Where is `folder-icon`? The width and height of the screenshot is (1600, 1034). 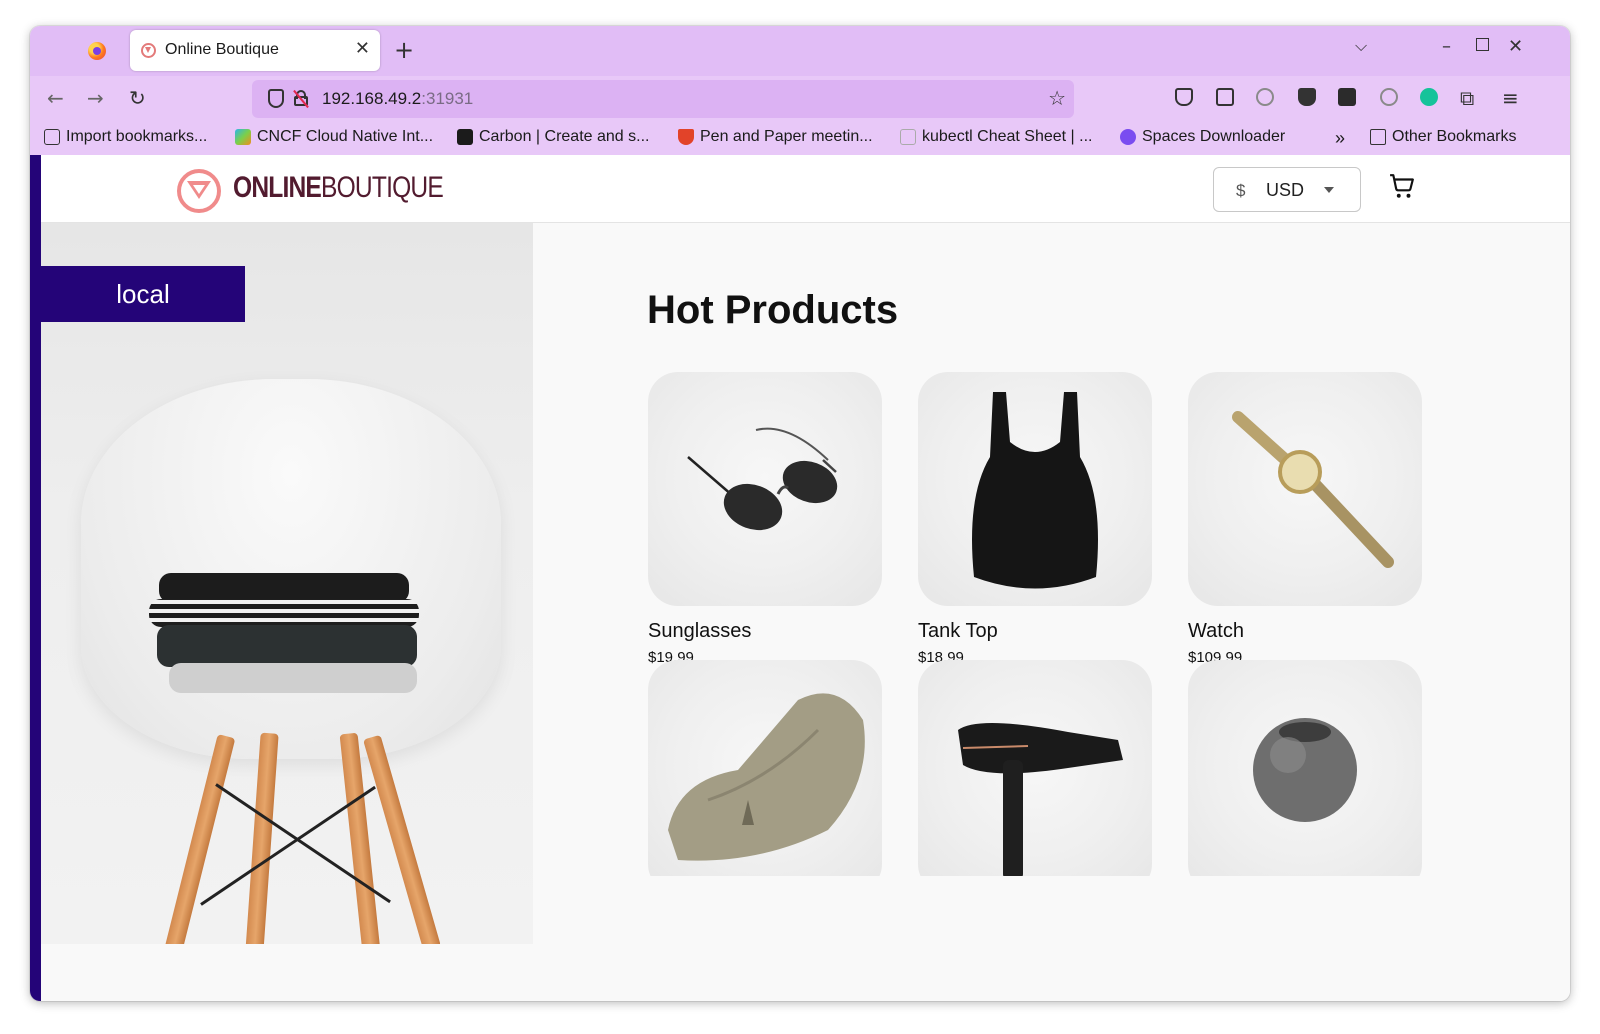
folder-icon is located at coordinates (1378, 137).